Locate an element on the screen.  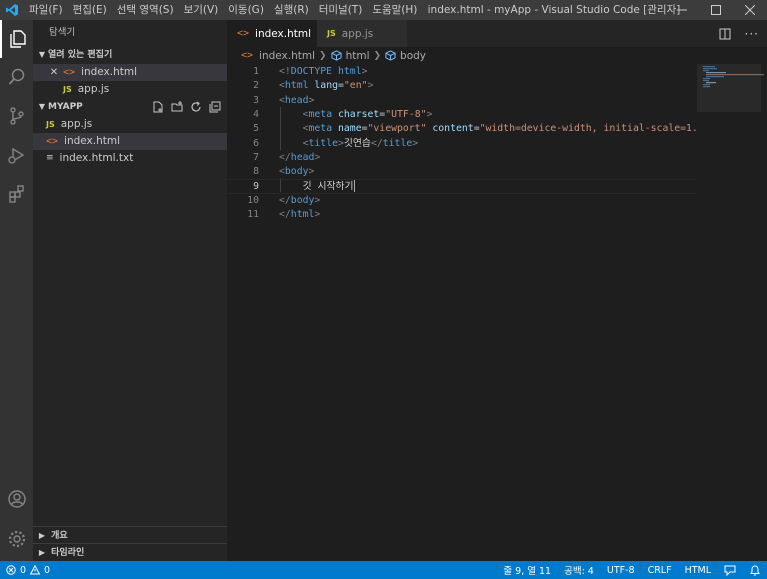
menu-selection: 선택 영역(S) is located at coordinates (145, 10).